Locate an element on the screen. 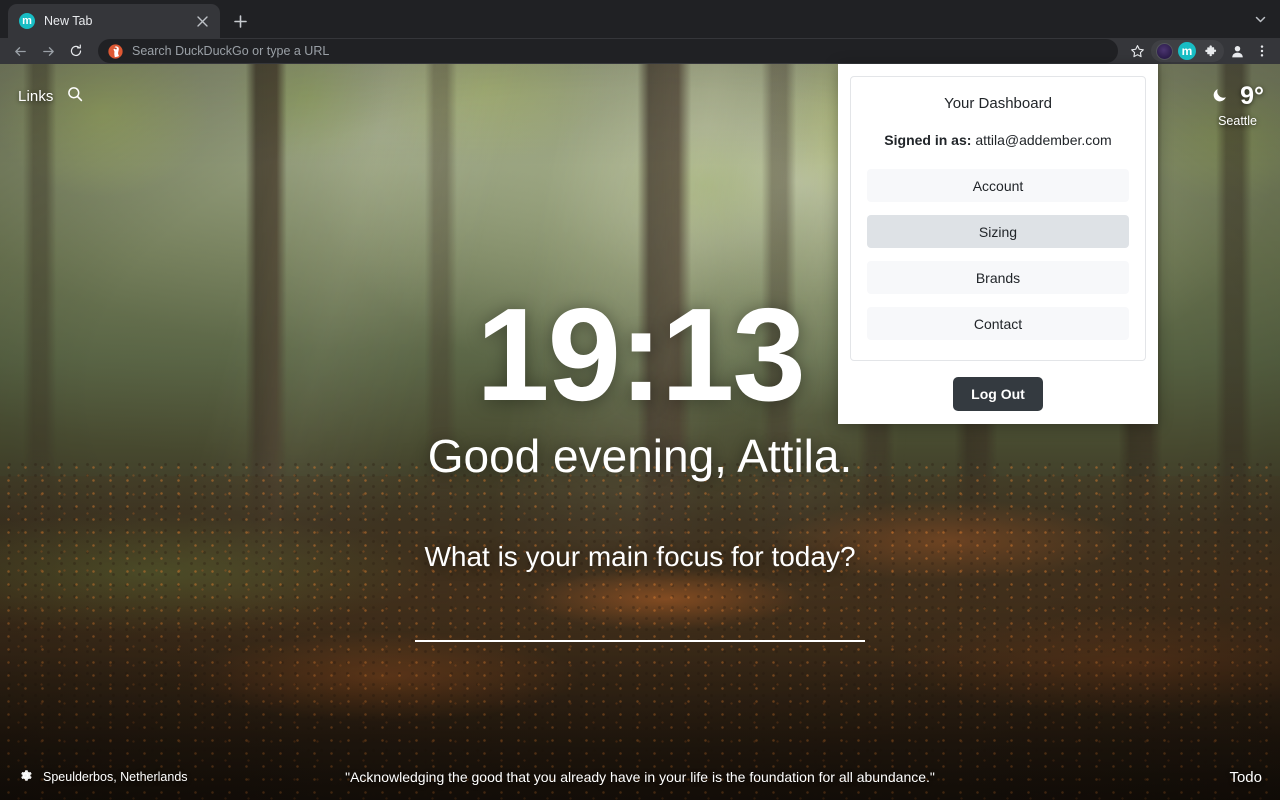 The width and height of the screenshot is (1280, 800). crescent-moon-icon is located at coordinates (1220, 97).